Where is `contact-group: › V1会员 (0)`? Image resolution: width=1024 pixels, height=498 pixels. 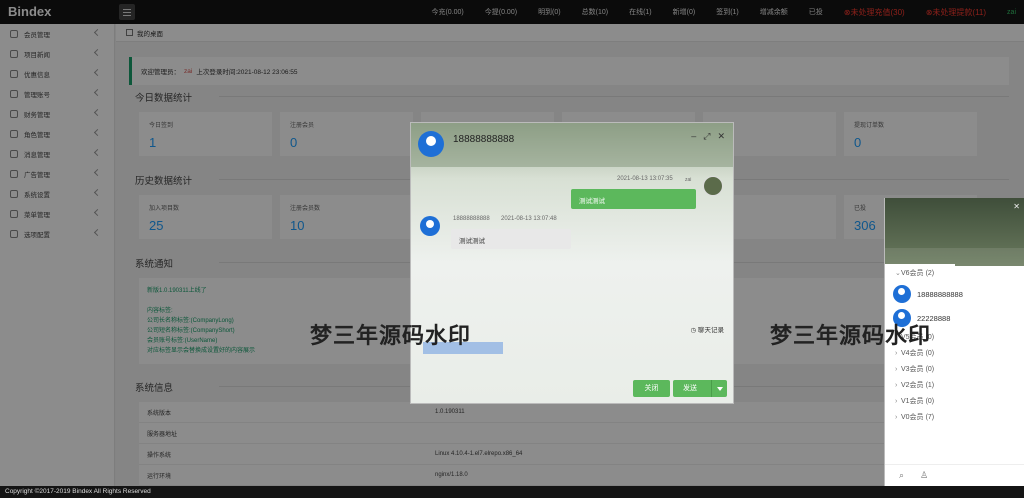 contact-group: › V1会员 (0) is located at coordinates (954, 402).